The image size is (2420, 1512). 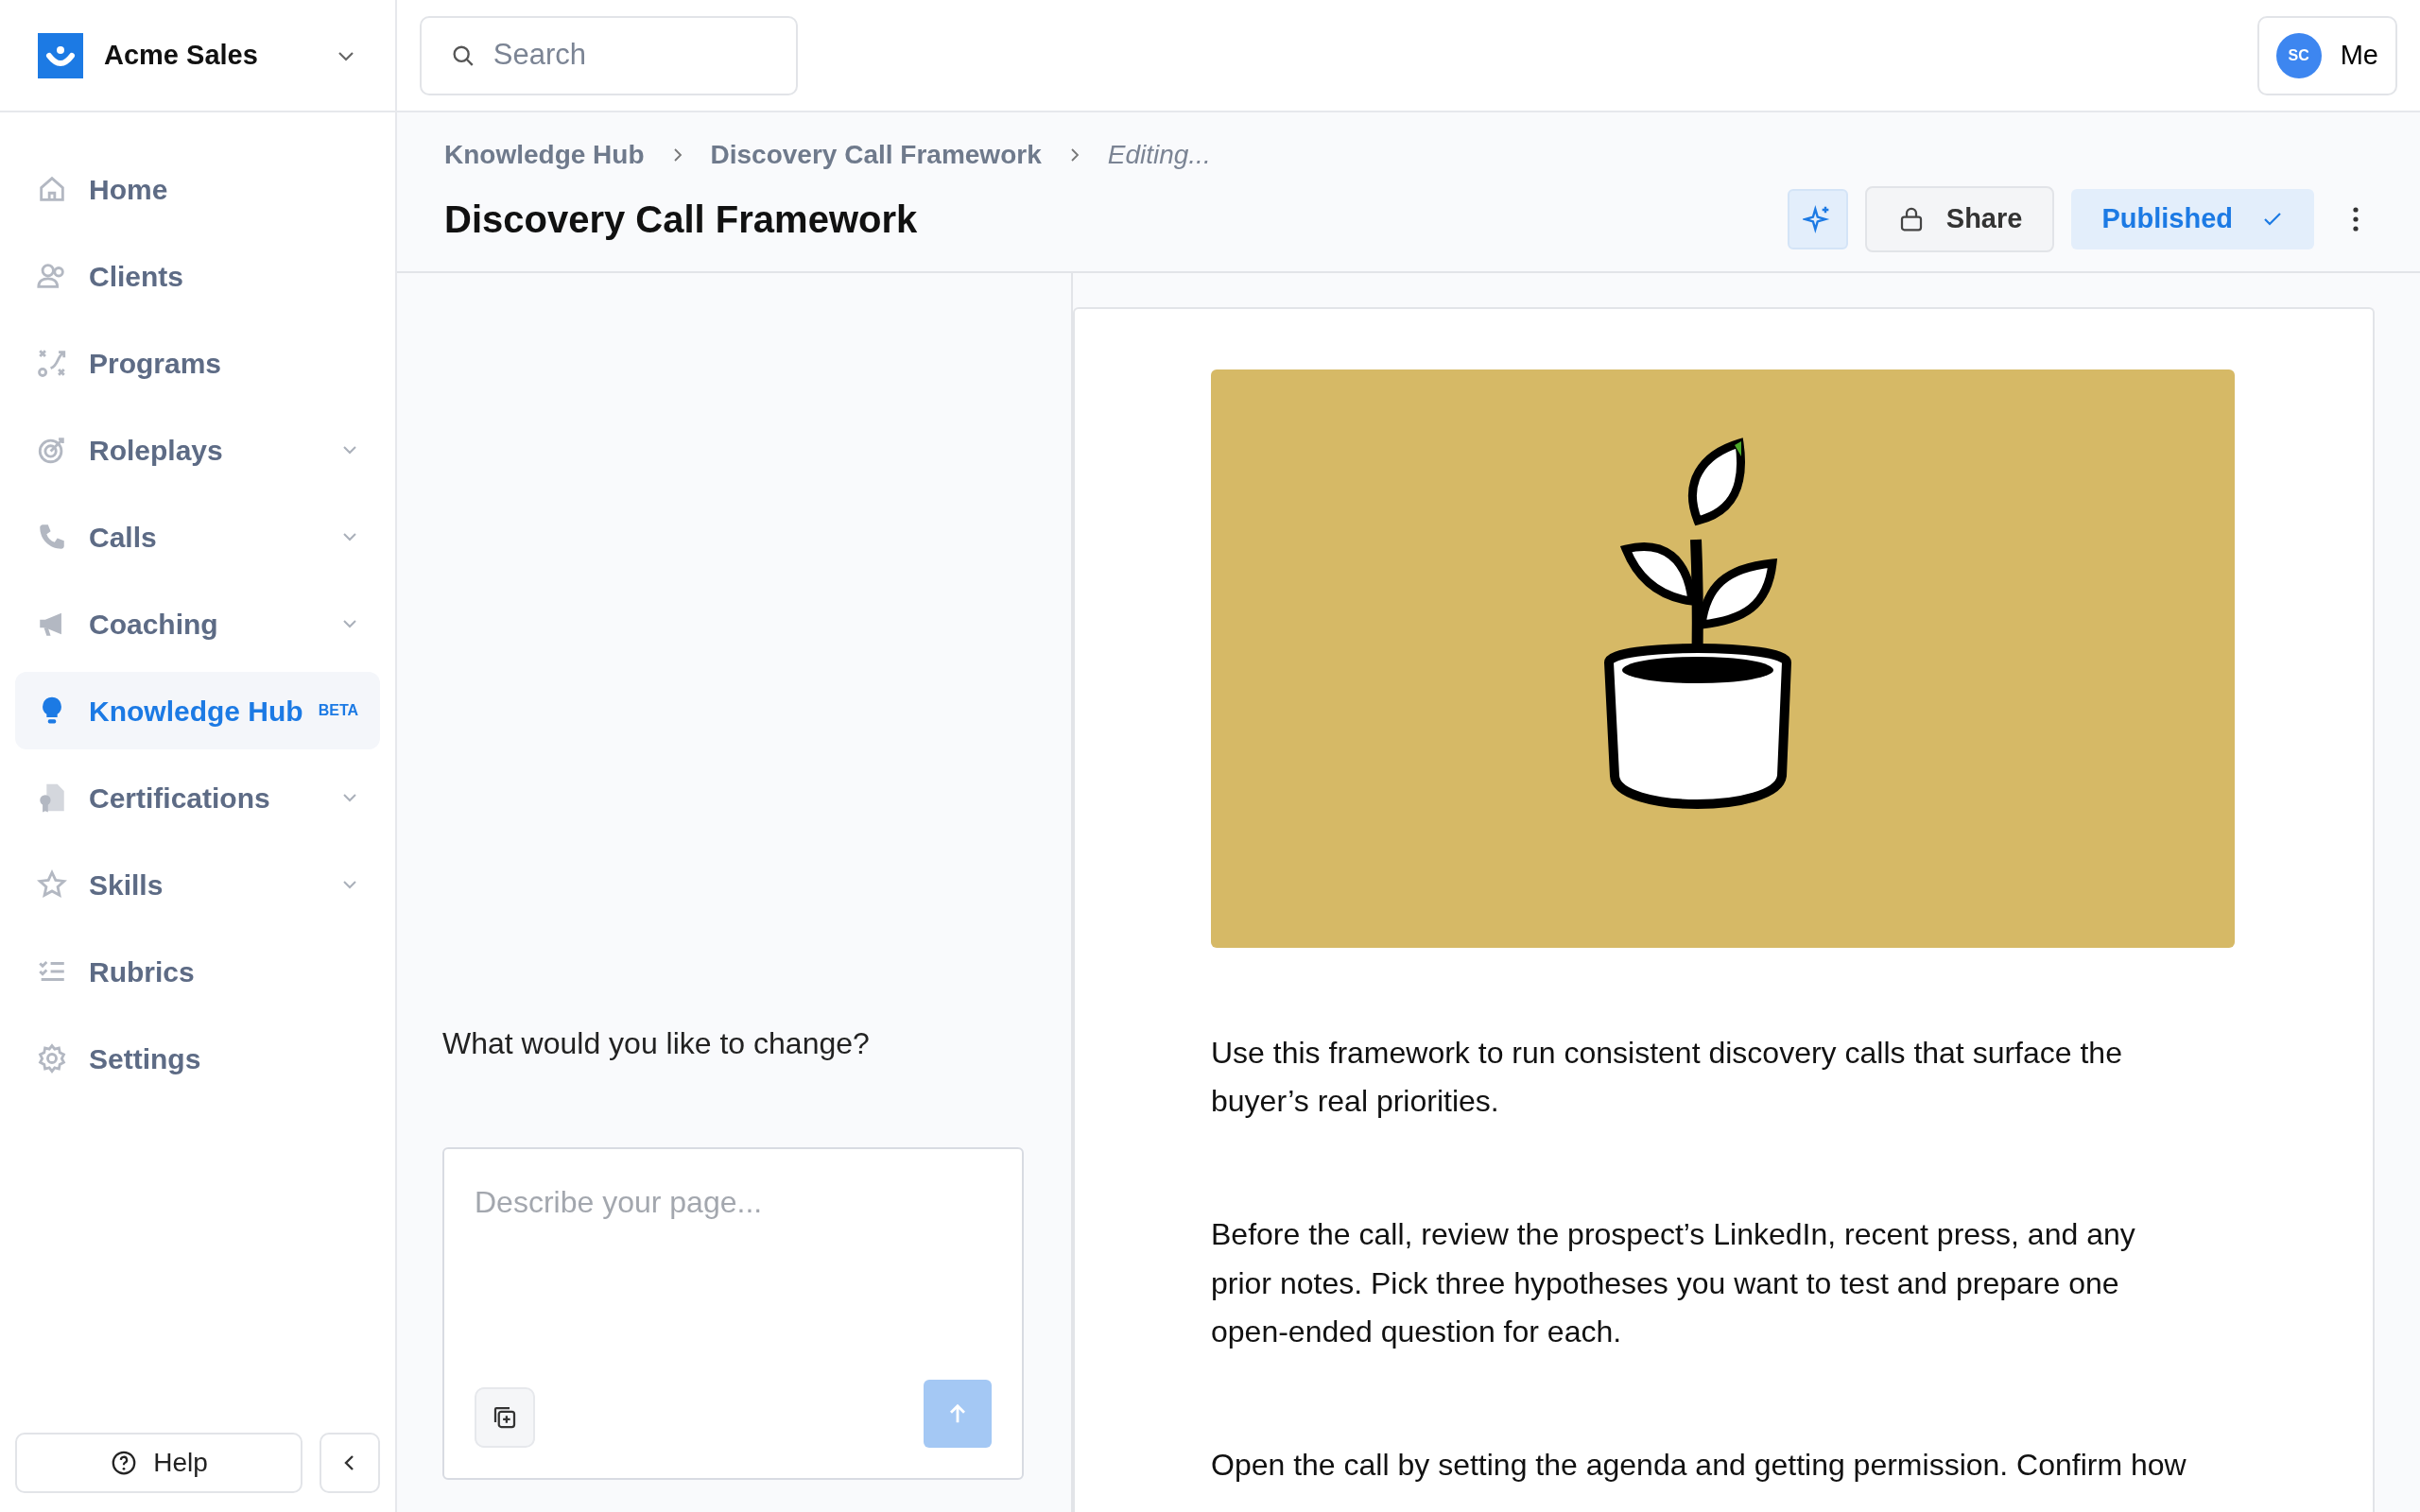 What do you see at coordinates (505, 1417) in the screenshot?
I see `add-copy-button` at bounding box center [505, 1417].